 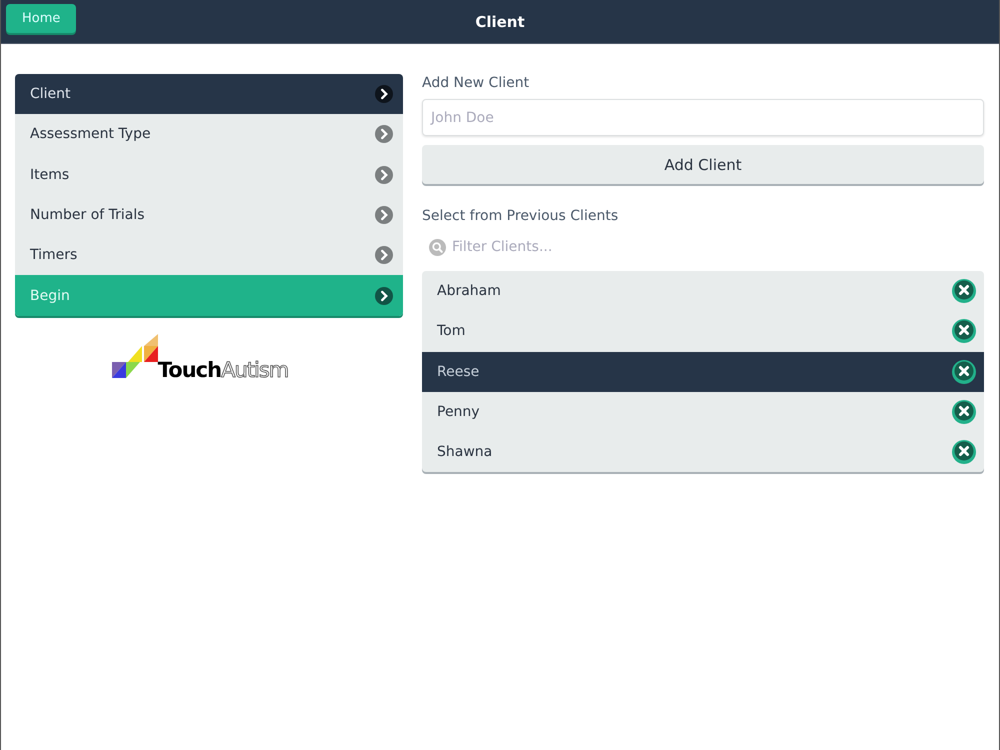 What do you see at coordinates (703, 331) in the screenshot?
I see `person-list-row: Tom` at bounding box center [703, 331].